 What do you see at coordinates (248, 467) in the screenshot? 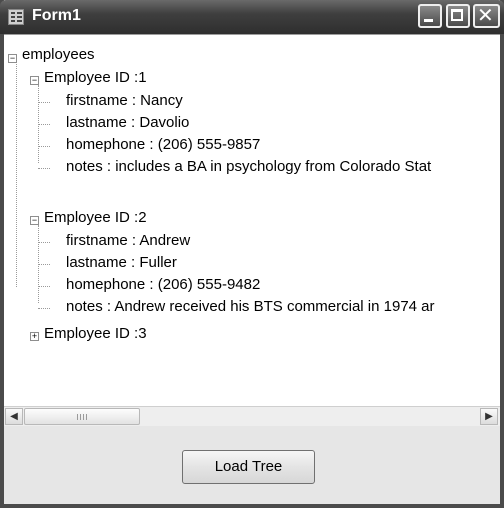
I see `load-tree-button: Load Tree` at bounding box center [248, 467].